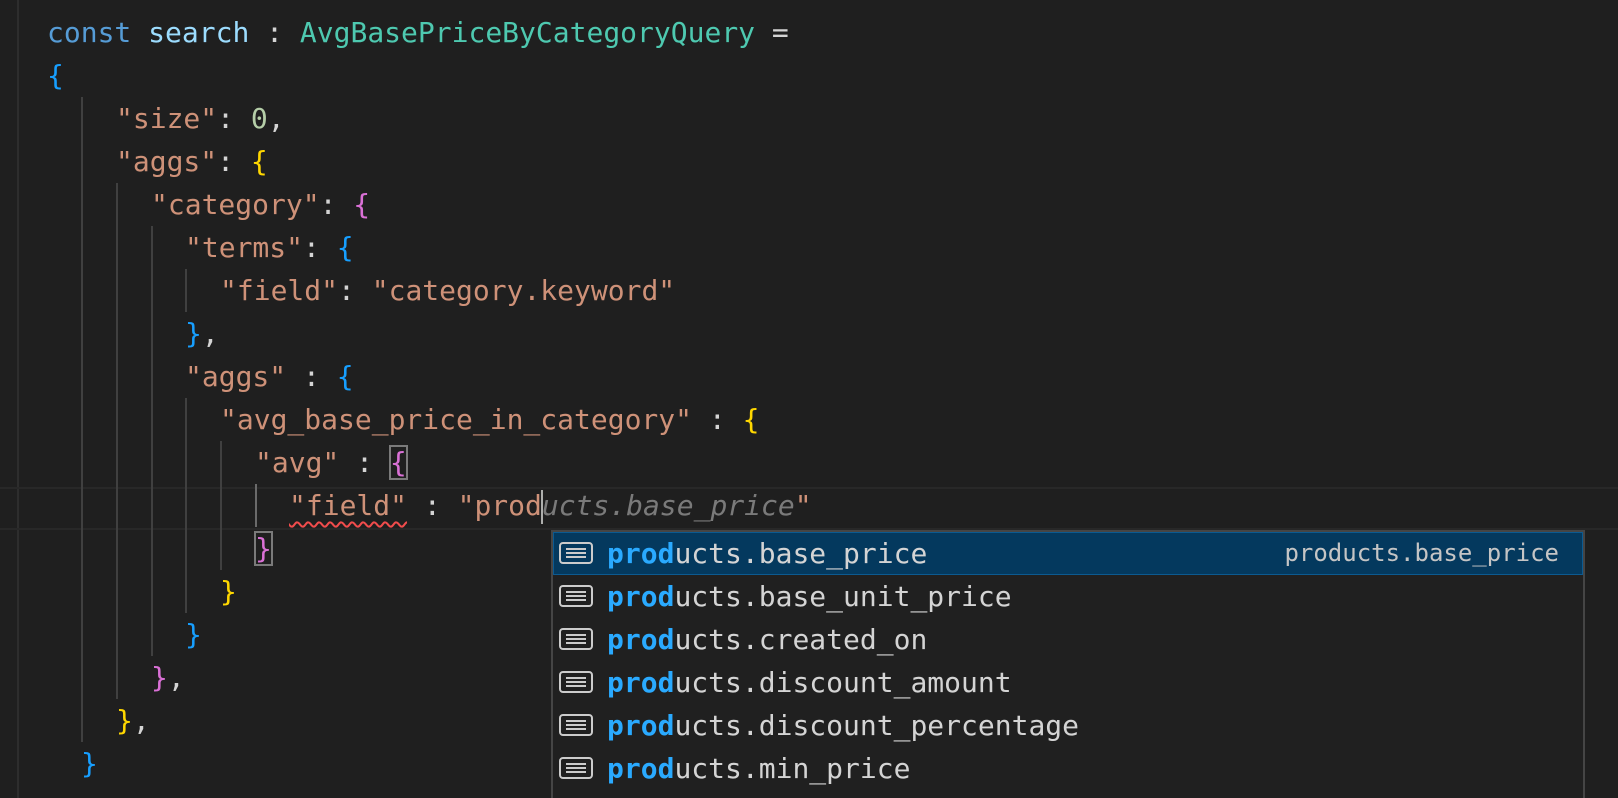 The width and height of the screenshot is (1618, 798). Describe the element at coordinates (89, 763) in the screenshot. I see `code-line-18: }` at that location.